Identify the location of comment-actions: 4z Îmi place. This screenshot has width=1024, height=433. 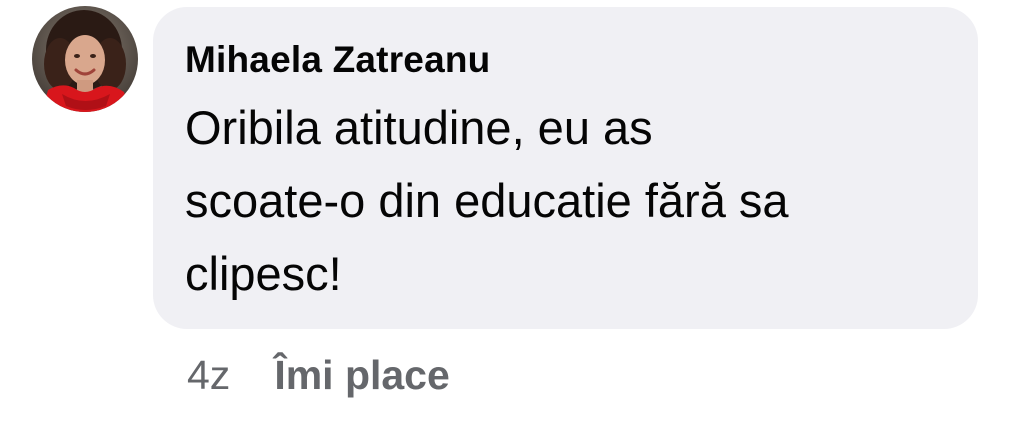
(318, 375).